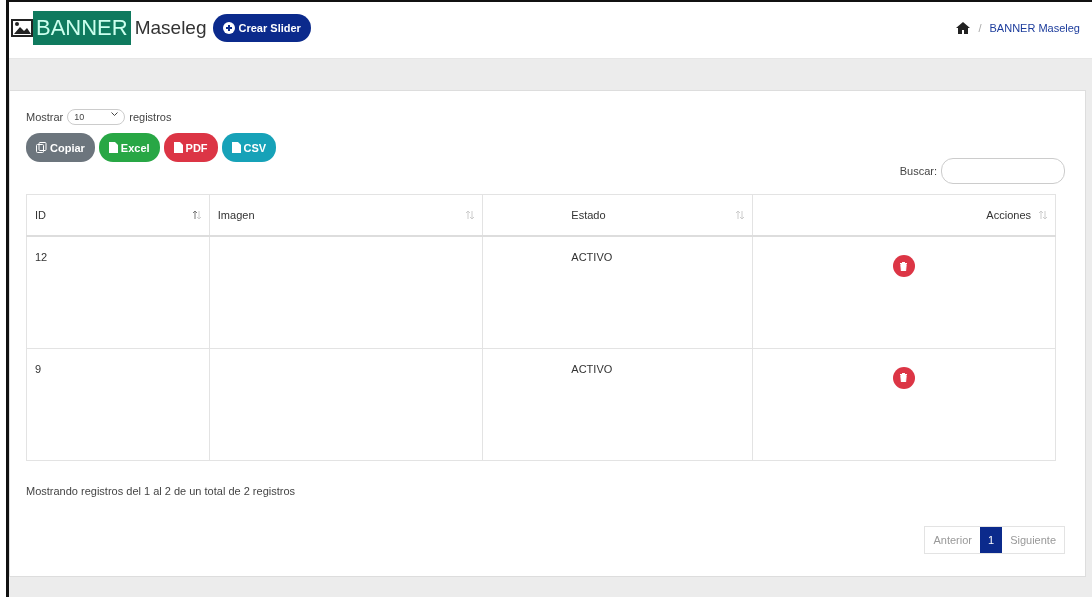  I want to click on create-slider-button: Crear Slider, so click(261, 28).